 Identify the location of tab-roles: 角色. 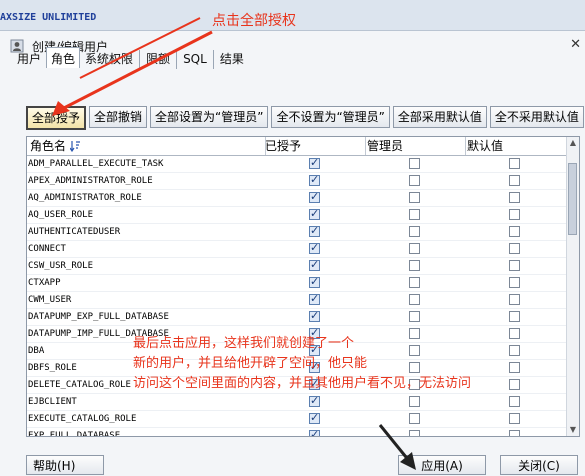
(63, 57).